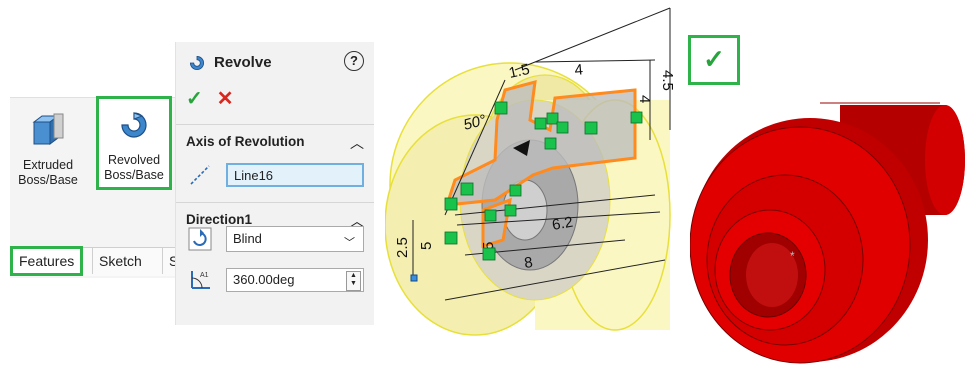 The image size is (965, 368). Describe the element at coordinates (402, 247) in the screenshot. I see `dim-2-5: 2.5` at that location.